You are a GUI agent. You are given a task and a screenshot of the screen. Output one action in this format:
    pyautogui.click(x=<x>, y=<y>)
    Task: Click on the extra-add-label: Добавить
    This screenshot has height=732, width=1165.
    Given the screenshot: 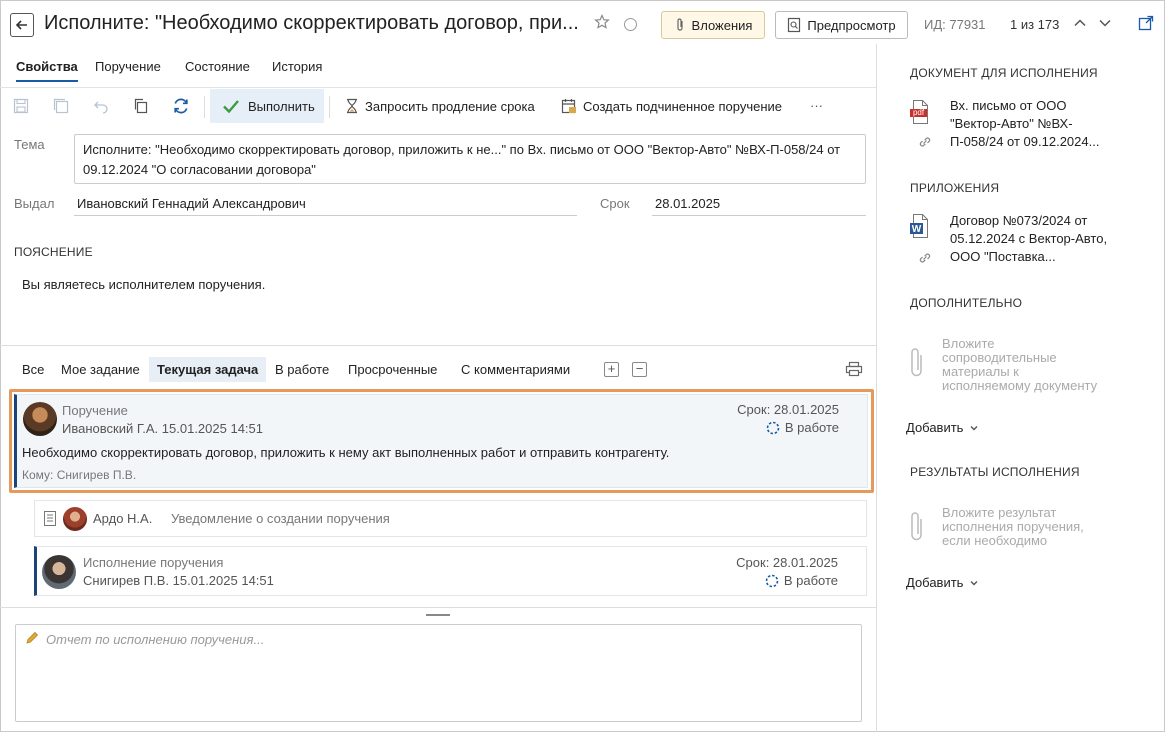 What is the action you would take?
    pyautogui.click(x=935, y=427)
    